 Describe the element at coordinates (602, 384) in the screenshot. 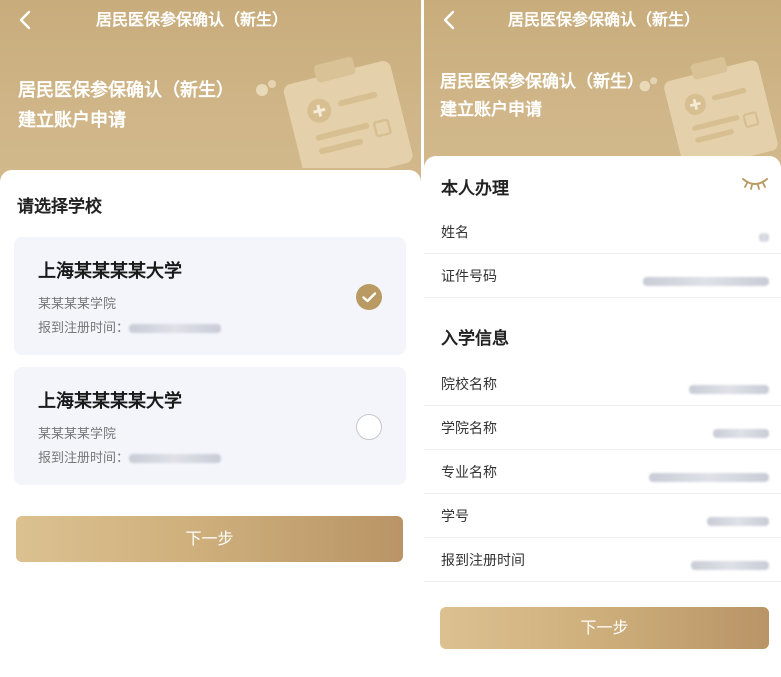

I see `field-row-school: 院校名称` at that location.